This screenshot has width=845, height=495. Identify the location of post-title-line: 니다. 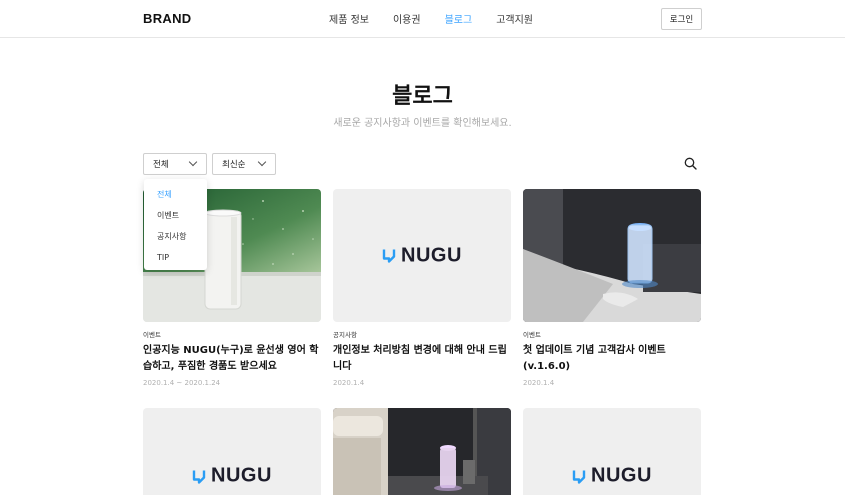
(342, 366).